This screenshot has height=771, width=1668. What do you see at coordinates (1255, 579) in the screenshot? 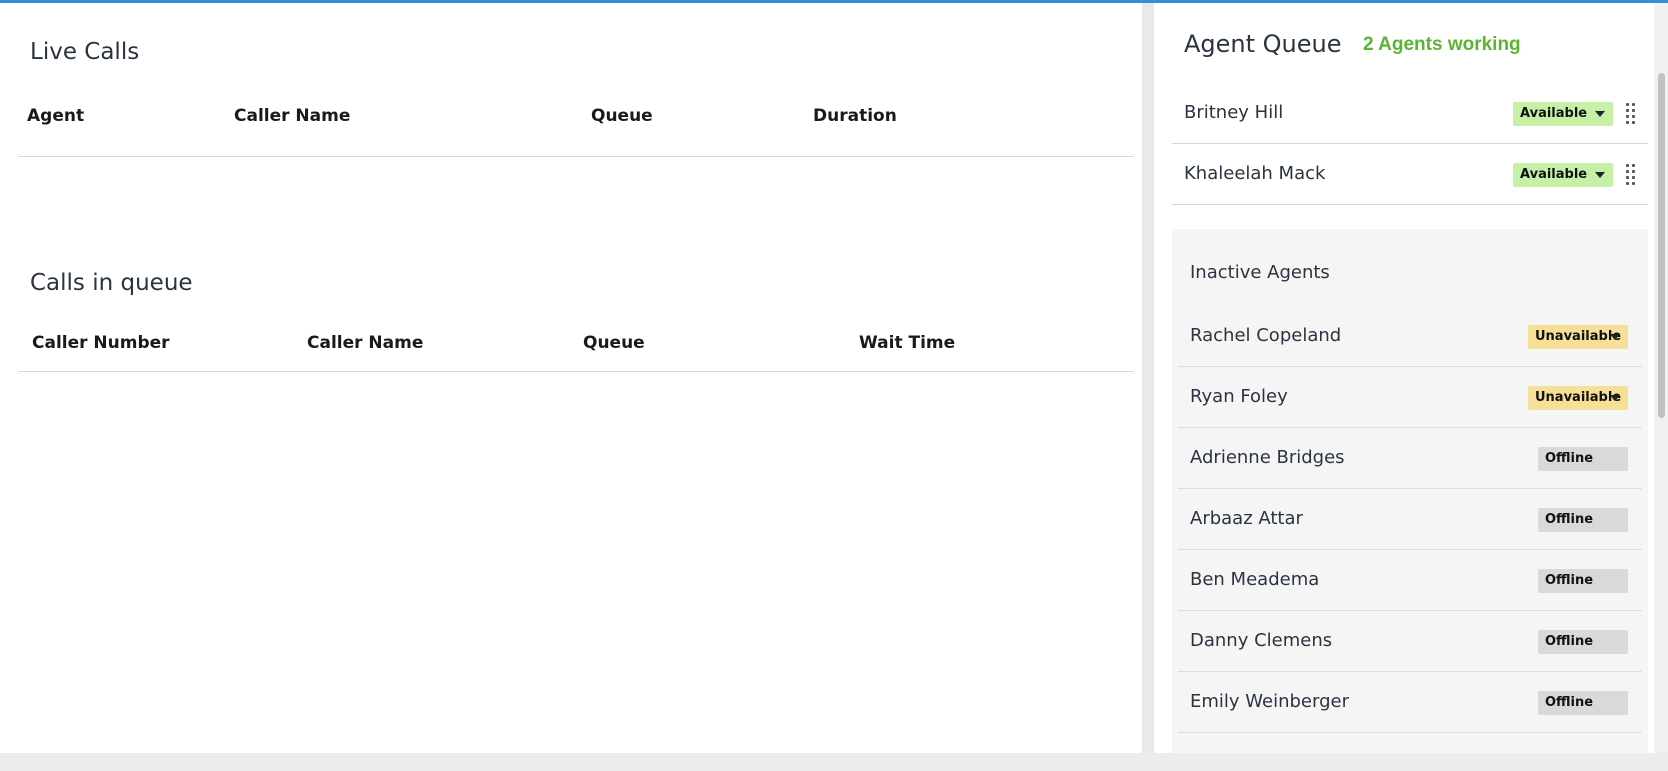
I see `agent-name: Ben Meadema` at bounding box center [1255, 579].